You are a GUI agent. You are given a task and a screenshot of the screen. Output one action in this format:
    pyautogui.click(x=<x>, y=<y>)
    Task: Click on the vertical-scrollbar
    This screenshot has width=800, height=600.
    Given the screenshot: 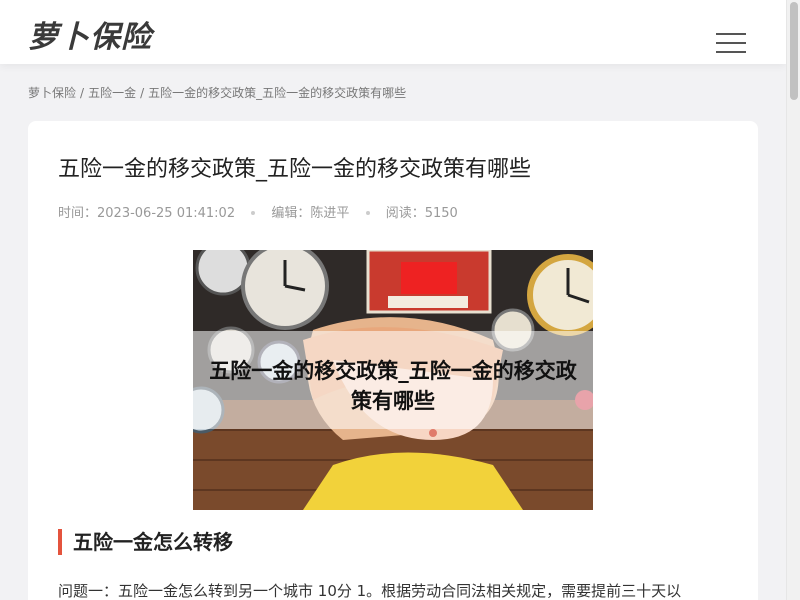 What is the action you would take?
    pyautogui.click(x=793, y=300)
    